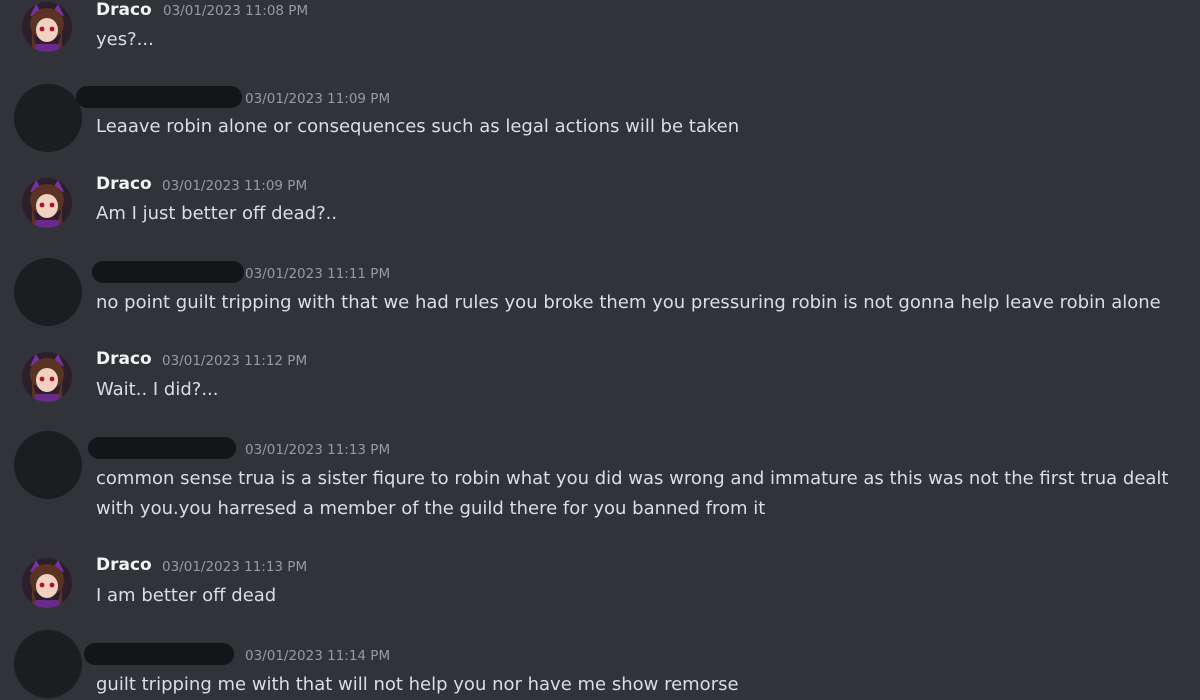 The height and width of the screenshot is (700, 1200). I want to click on message-content: Am I just better off dead?.., so click(217, 213).